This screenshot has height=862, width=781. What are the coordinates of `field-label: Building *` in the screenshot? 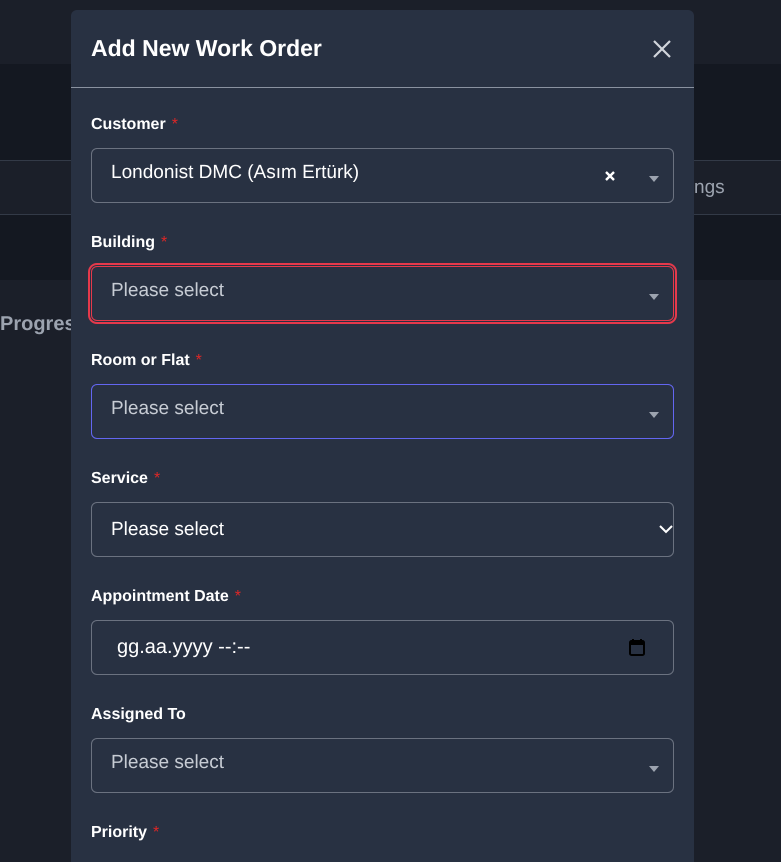 It's located at (129, 243).